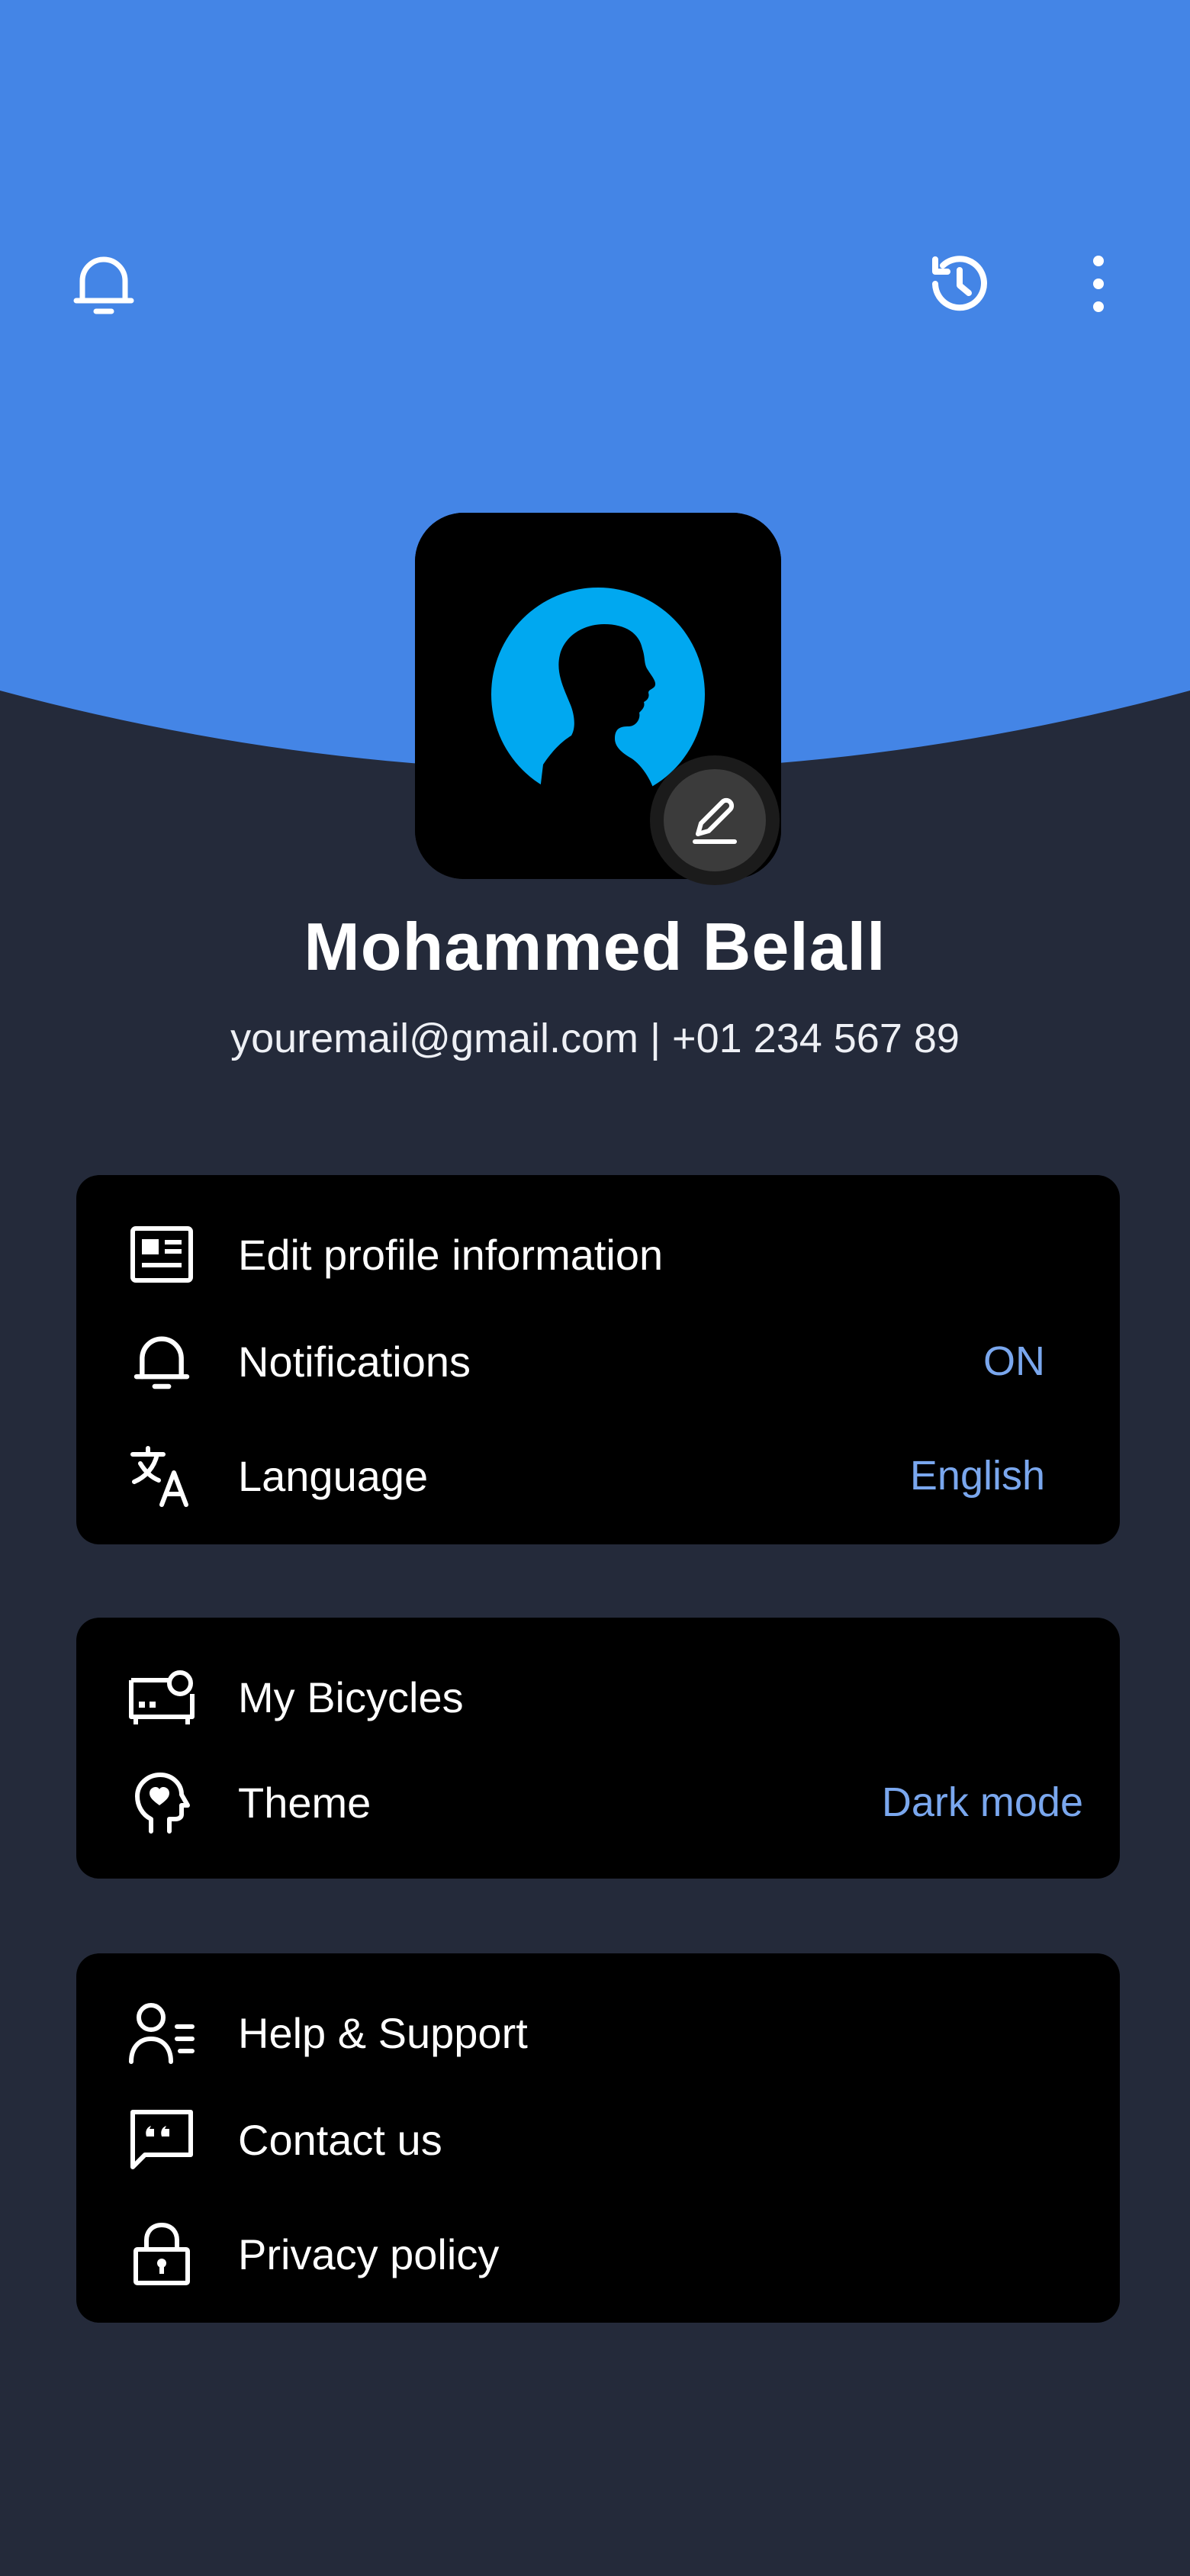  What do you see at coordinates (595, 946) in the screenshot?
I see `profile-name: Mohammed Belall` at bounding box center [595, 946].